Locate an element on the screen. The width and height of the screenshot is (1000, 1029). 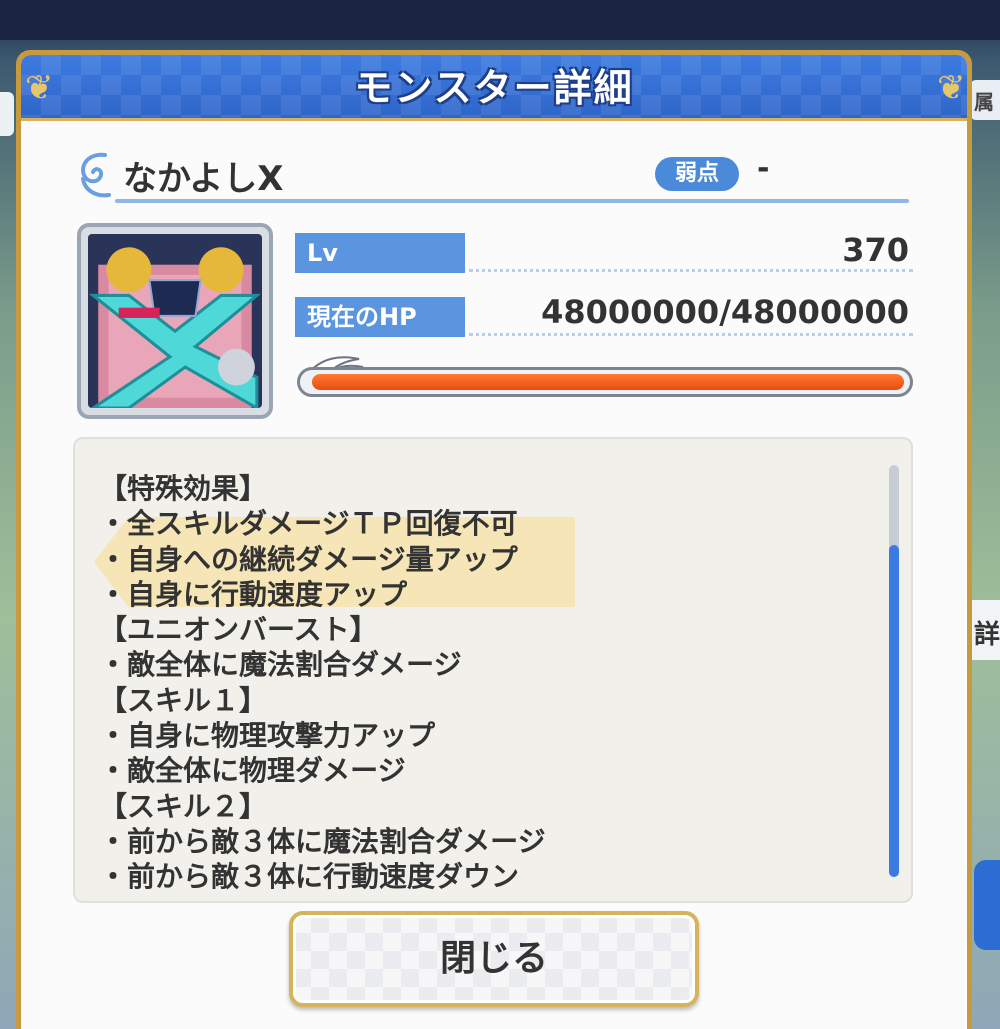
lv-label: Lv is located at coordinates (380, 253).